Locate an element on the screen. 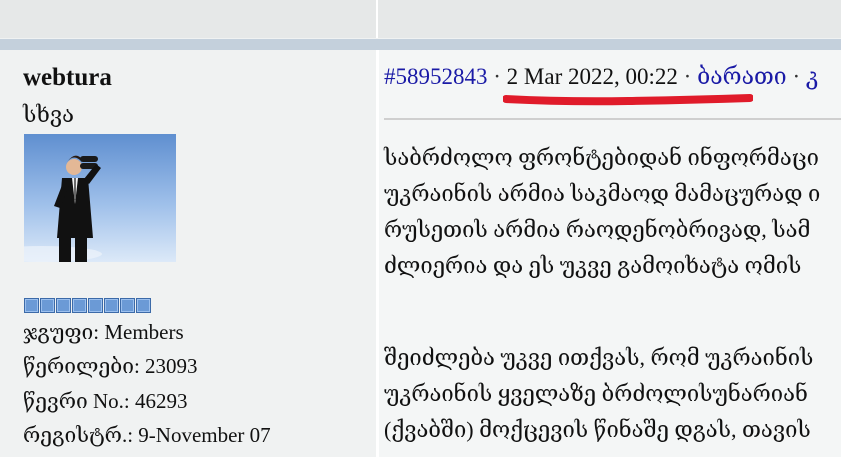 The width and height of the screenshot is (841, 457). post-text-line: რუსეთის არმია რაოდენობრივად, სამ is located at coordinates (597, 229).